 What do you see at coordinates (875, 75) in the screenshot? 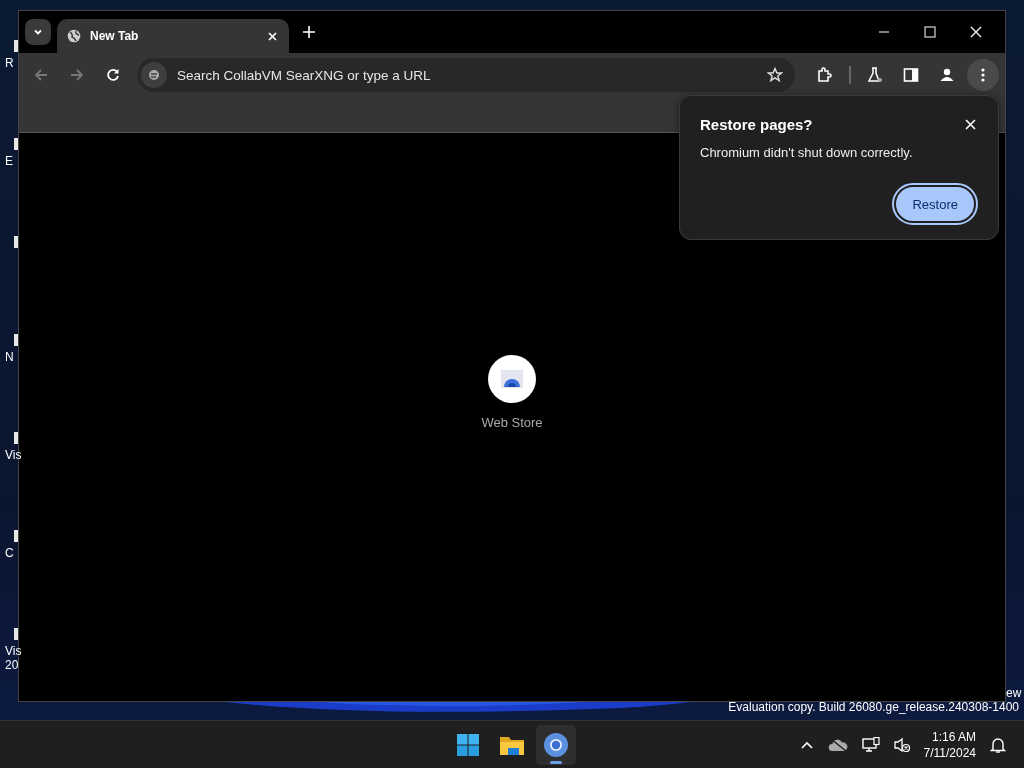
I see `flask-icon` at bounding box center [875, 75].